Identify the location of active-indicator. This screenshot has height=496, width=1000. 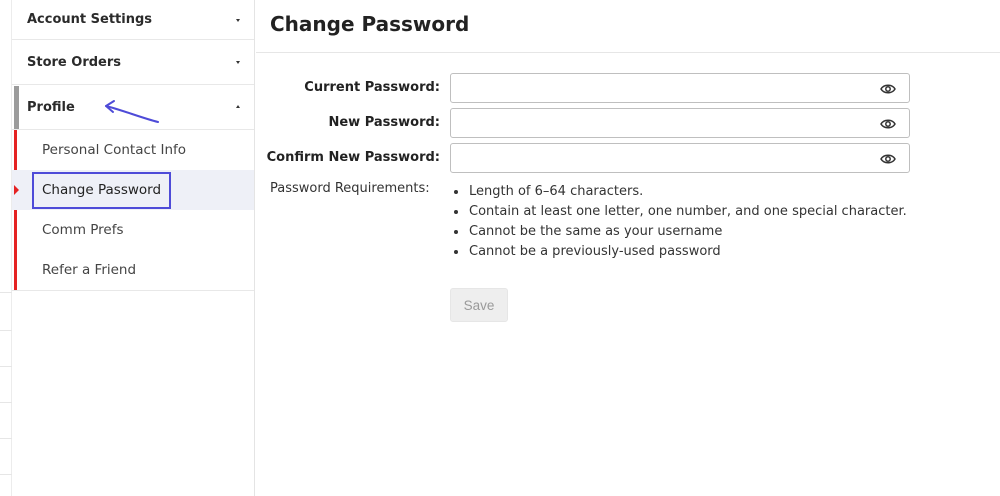
(16, 107).